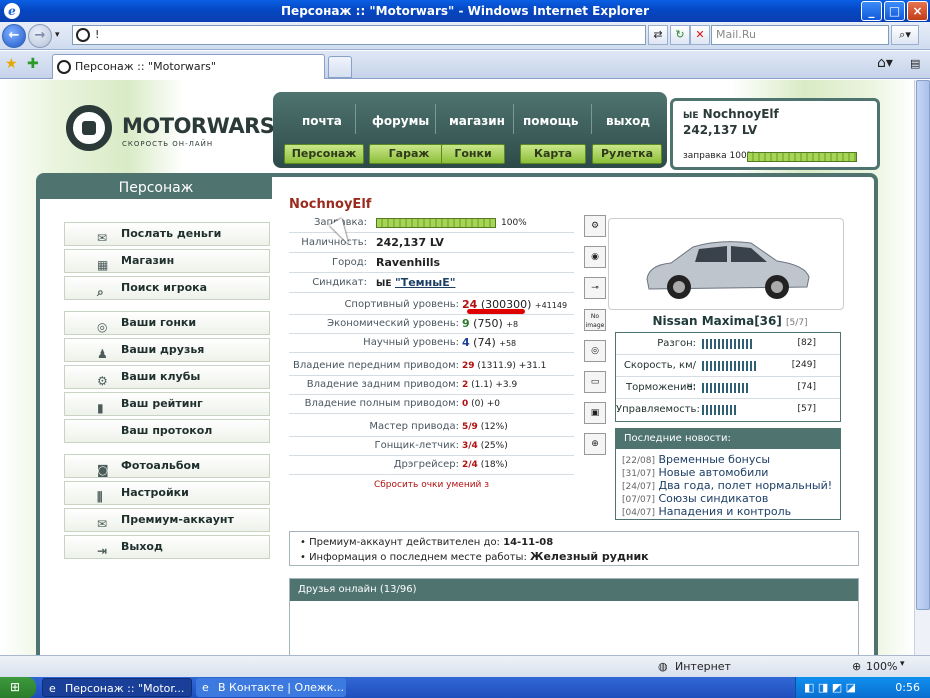  What do you see at coordinates (550, 121) in the screenshot?
I see `menu-help: помощь` at bounding box center [550, 121].